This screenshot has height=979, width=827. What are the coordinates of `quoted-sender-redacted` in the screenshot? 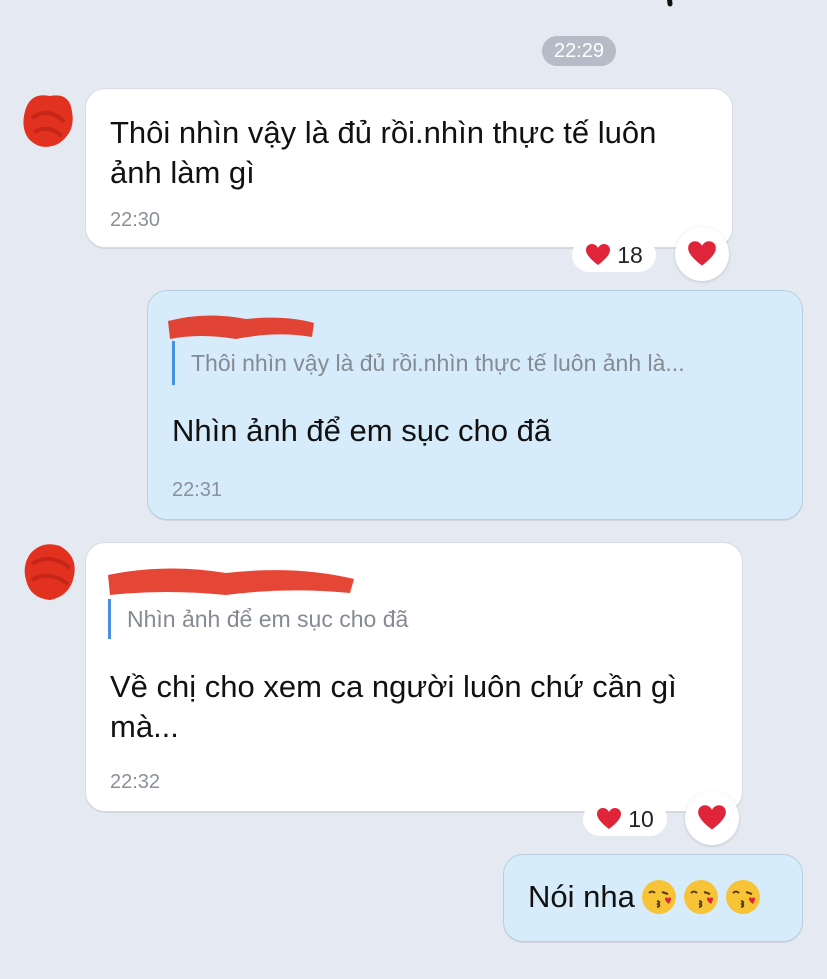 It's located at (231, 581).